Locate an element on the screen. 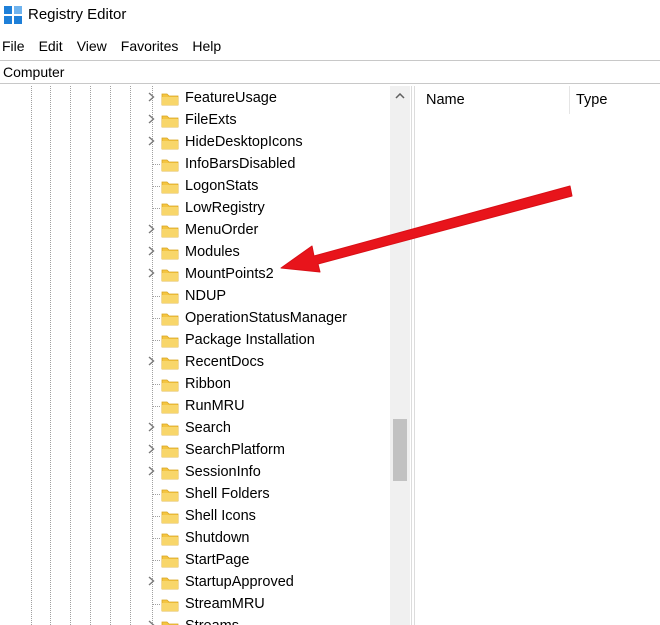 This screenshot has height=625, width=660. tree-item-label: MountPoints2 is located at coordinates (229, 274).